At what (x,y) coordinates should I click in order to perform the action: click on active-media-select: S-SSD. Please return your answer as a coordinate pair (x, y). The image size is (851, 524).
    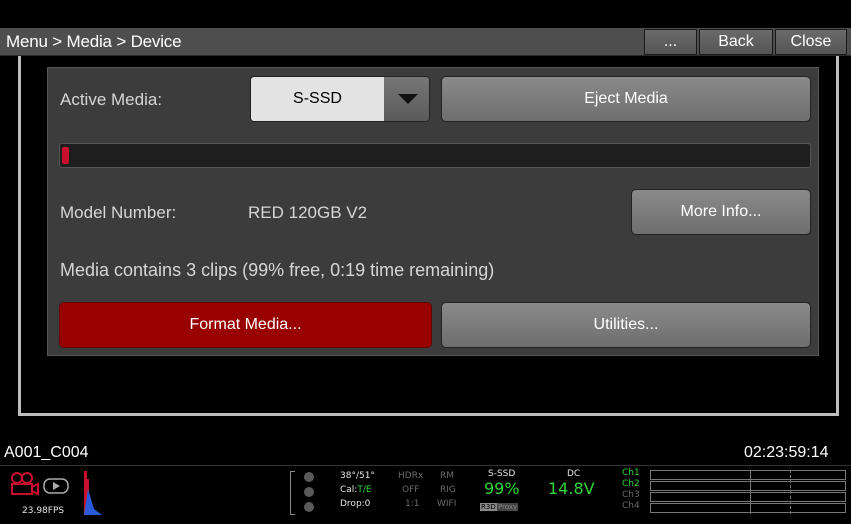
    Looking at the image, I should click on (340, 99).